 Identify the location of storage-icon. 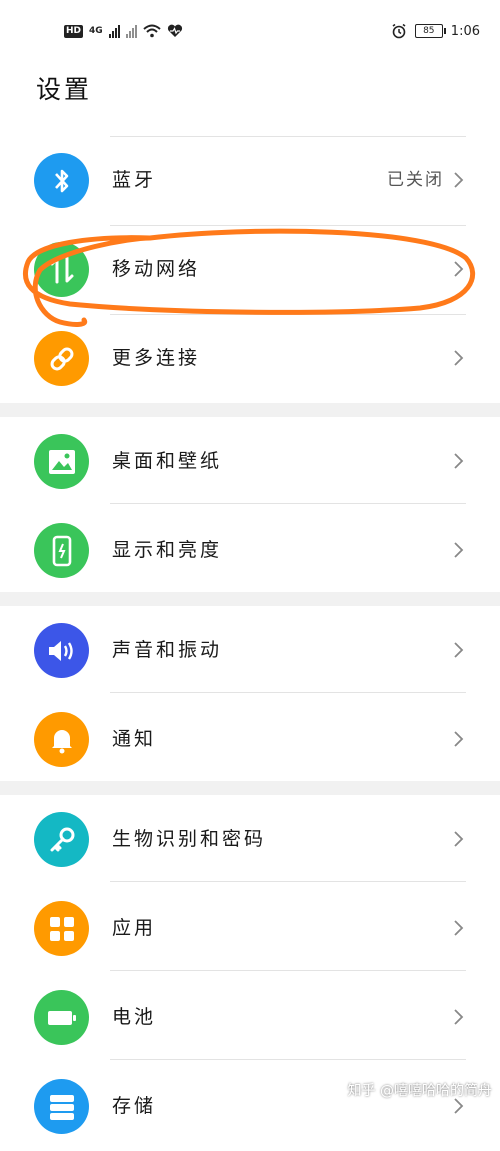
(61, 1106).